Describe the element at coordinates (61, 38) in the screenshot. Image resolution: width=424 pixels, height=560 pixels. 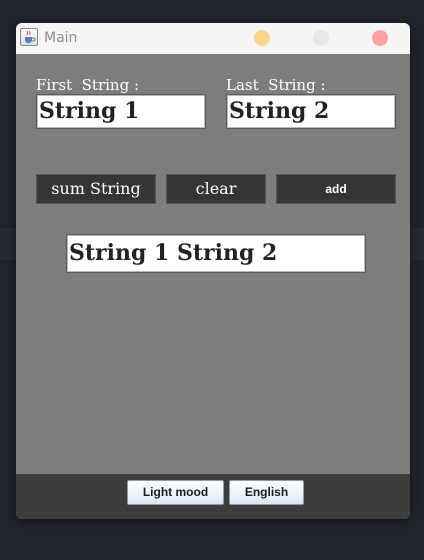
I see `window-title: Main` at that location.